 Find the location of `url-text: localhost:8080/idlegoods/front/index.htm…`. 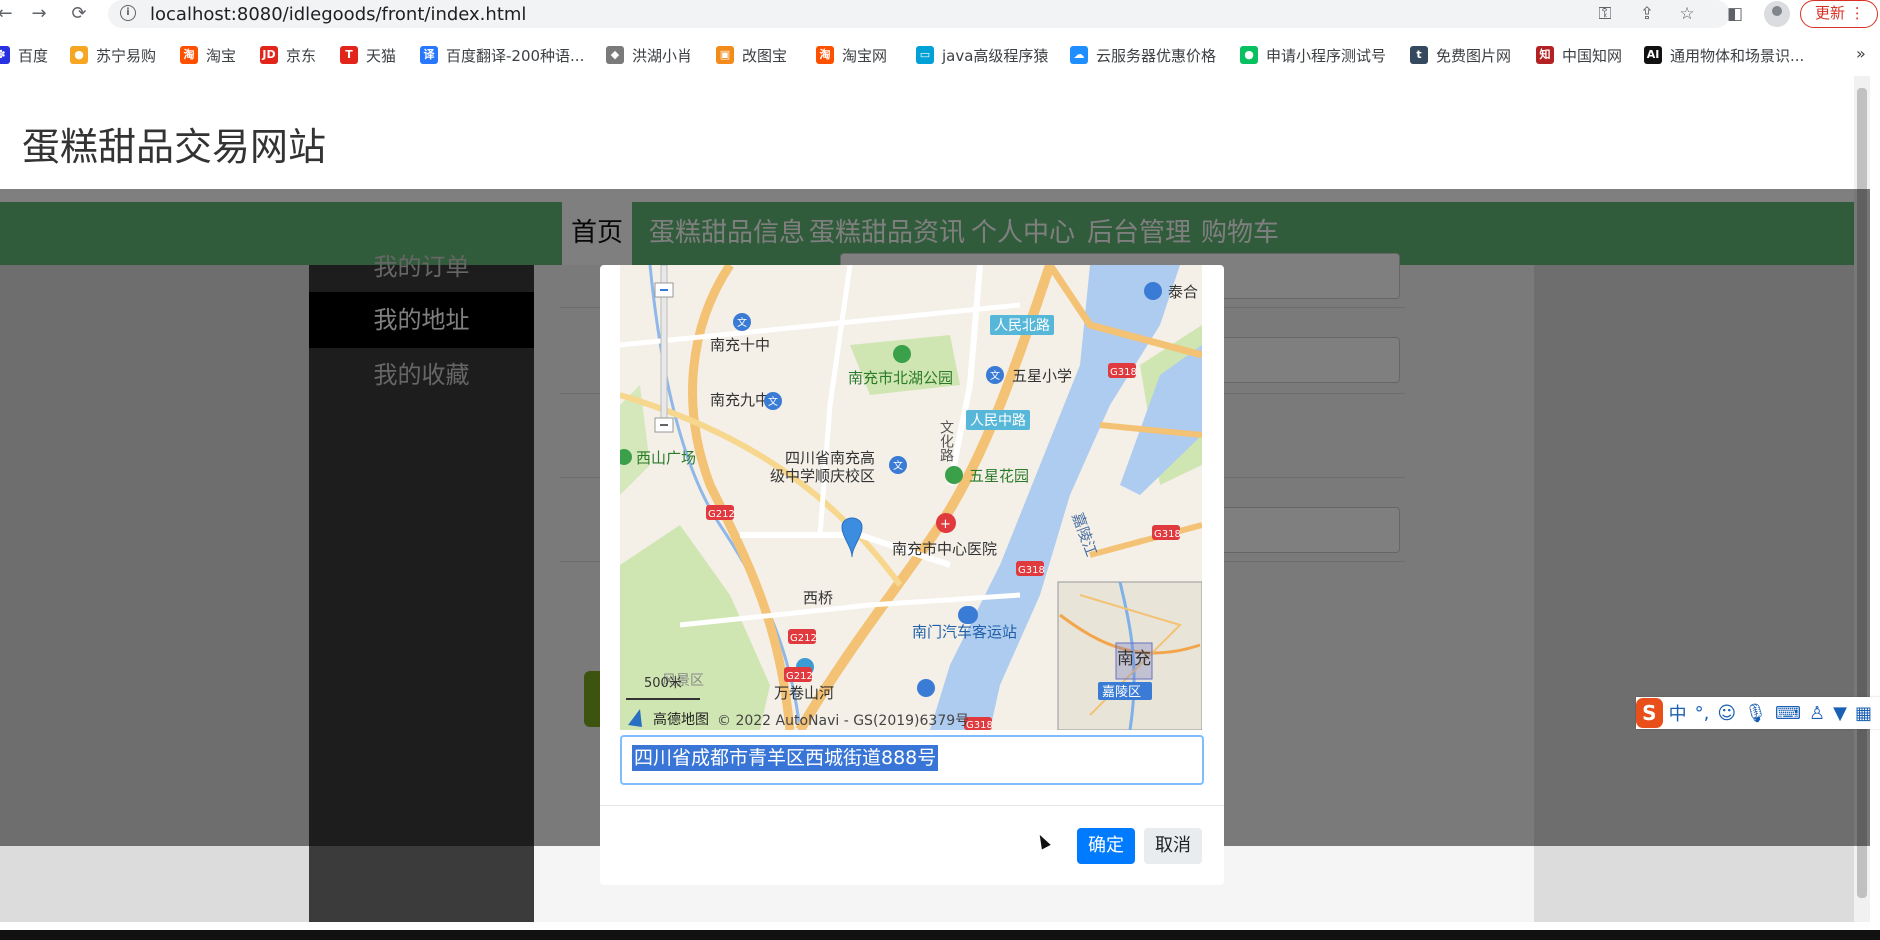

url-text: localhost:8080/idlegoods/front/index.htm… is located at coordinates (338, 14).